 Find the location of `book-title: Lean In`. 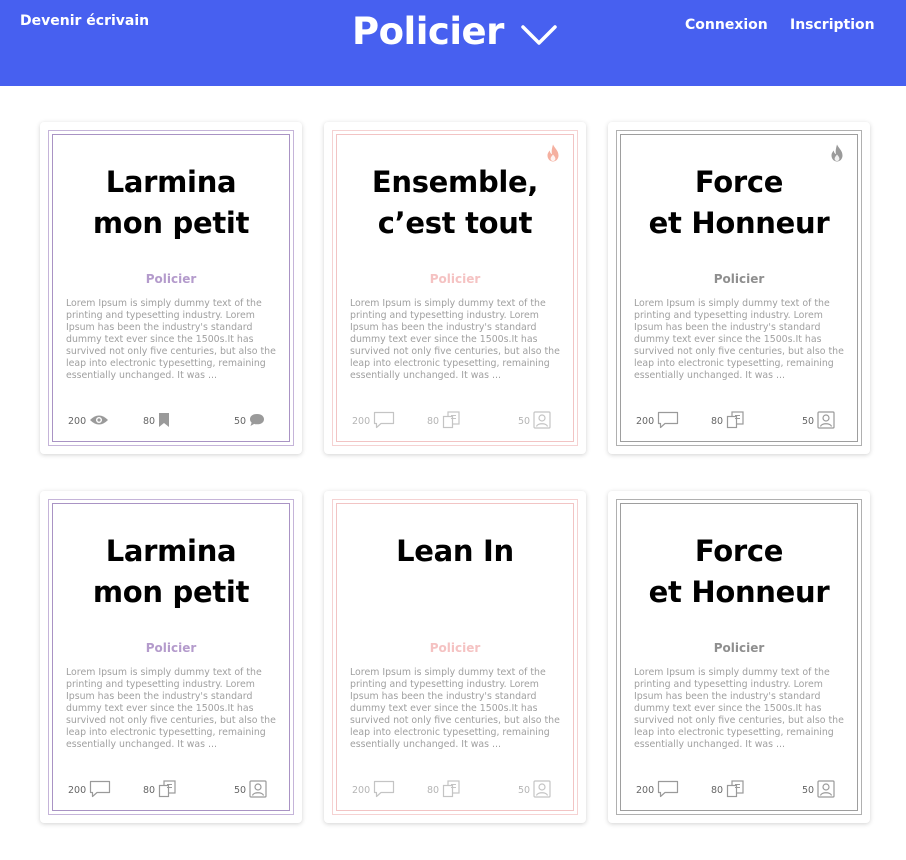

book-title: Lean In is located at coordinates (455, 551).